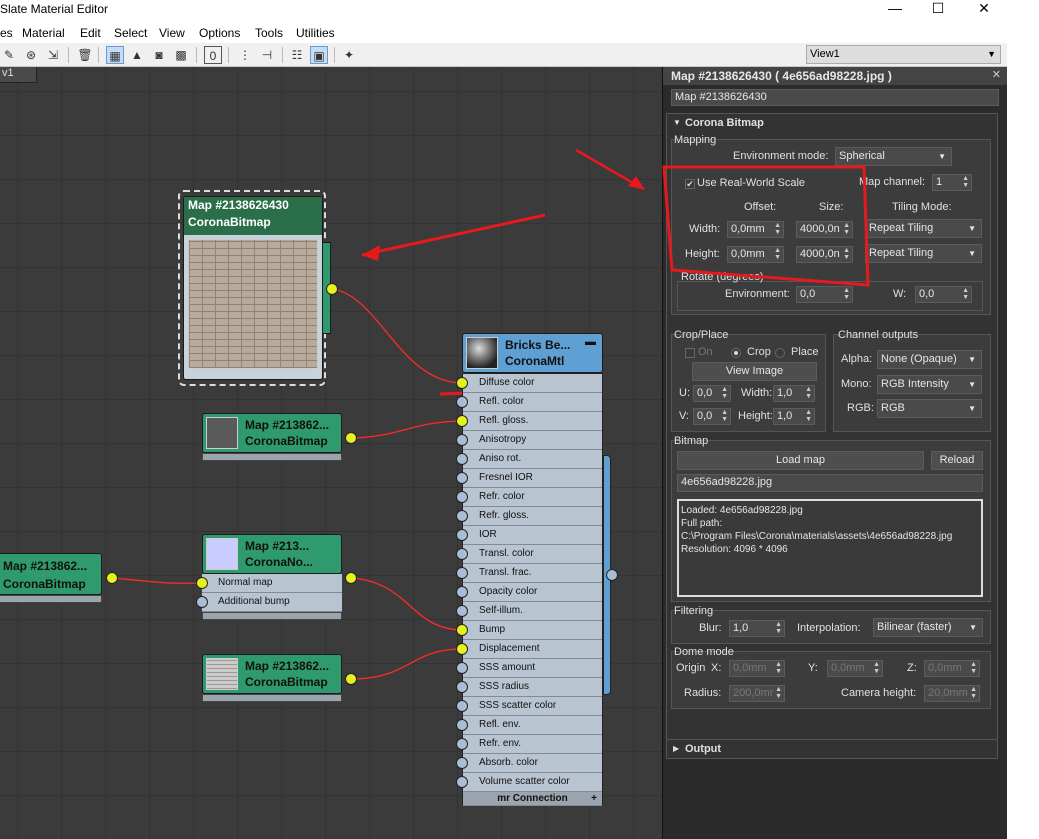 Image resolution: width=1039 pixels, height=839 pixels. Describe the element at coordinates (690, 353) in the screenshot. I see `crop-on-checkbox` at that location.